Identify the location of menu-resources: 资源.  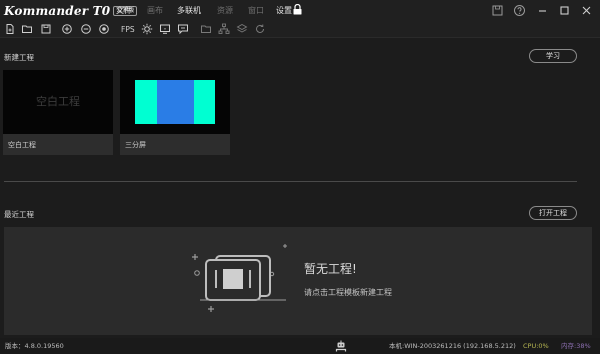
(225, 11).